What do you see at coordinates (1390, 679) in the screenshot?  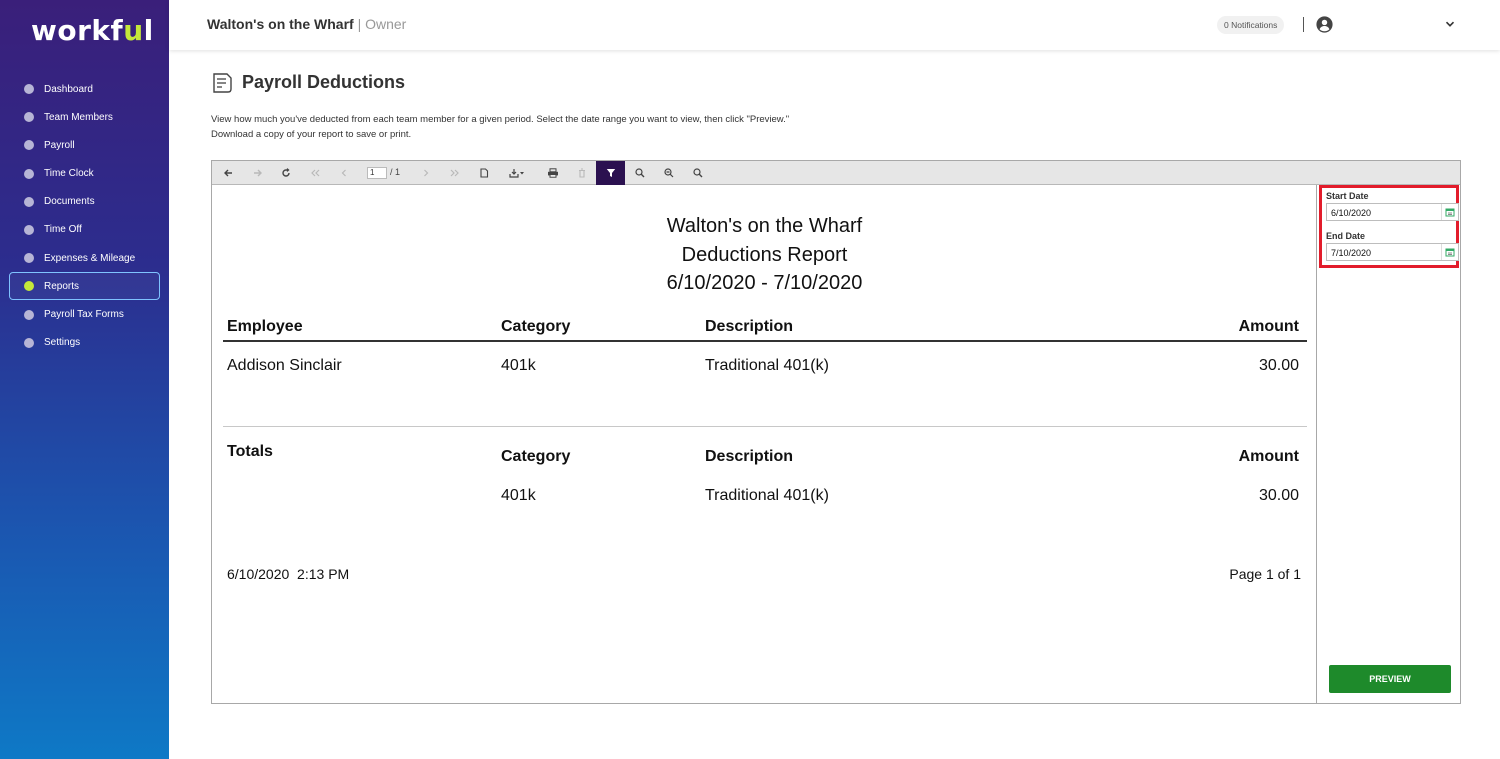 I see `preview-button: PREVIEW` at bounding box center [1390, 679].